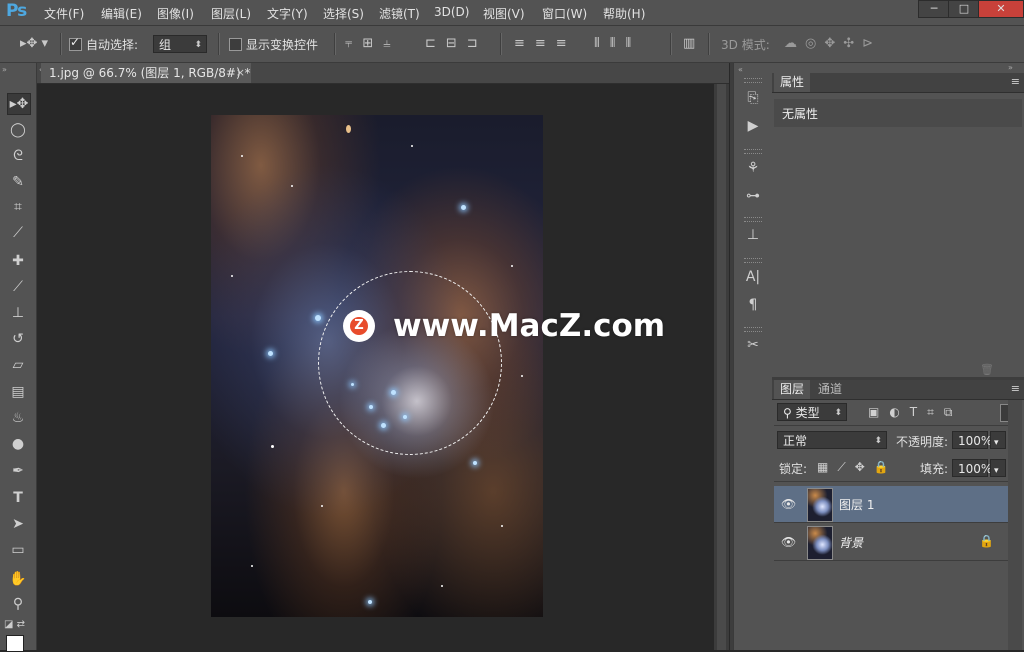 The height and width of the screenshot is (652, 1024). What do you see at coordinates (891, 542) in the screenshot?
I see `layer-row: 👁 背景 🔒` at bounding box center [891, 542].